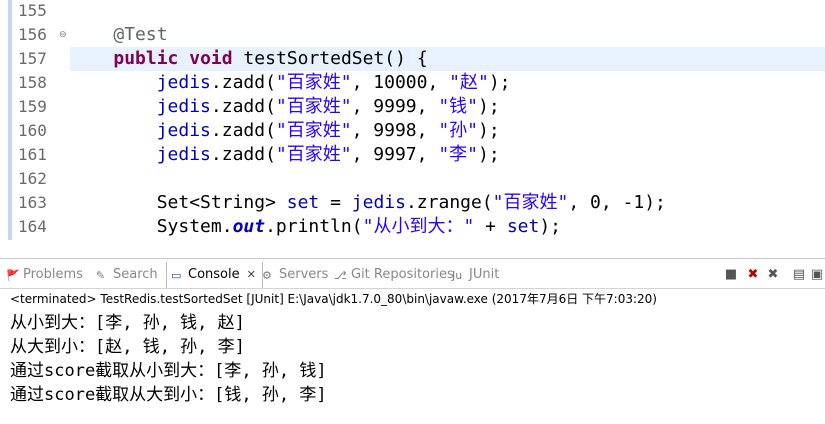 The width and height of the screenshot is (825, 424). Describe the element at coordinates (395, 106) in the screenshot. I see `code-token: , 9999,` at that location.